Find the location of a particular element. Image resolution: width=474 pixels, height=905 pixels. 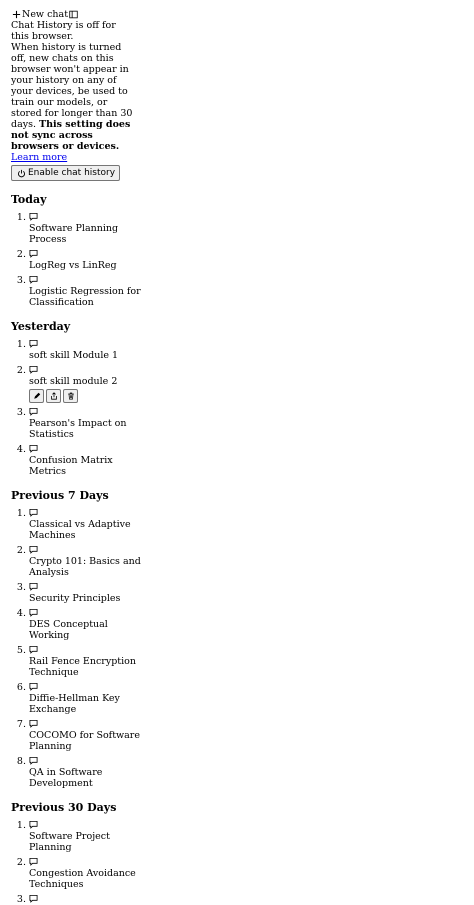

rename-button is located at coordinates (36, 396).